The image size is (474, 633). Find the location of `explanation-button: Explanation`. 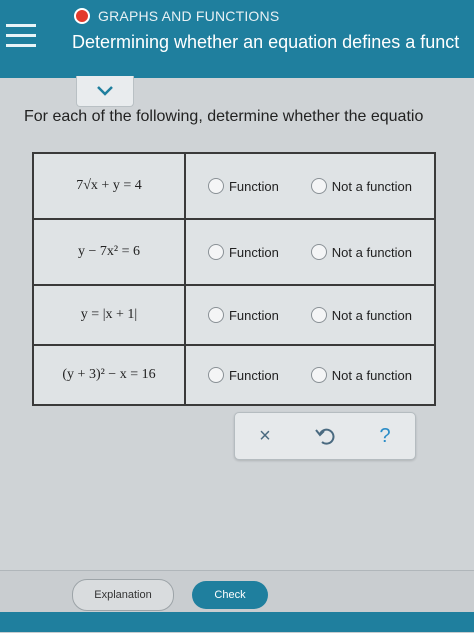

explanation-button: Explanation is located at coordinates (123, 595).